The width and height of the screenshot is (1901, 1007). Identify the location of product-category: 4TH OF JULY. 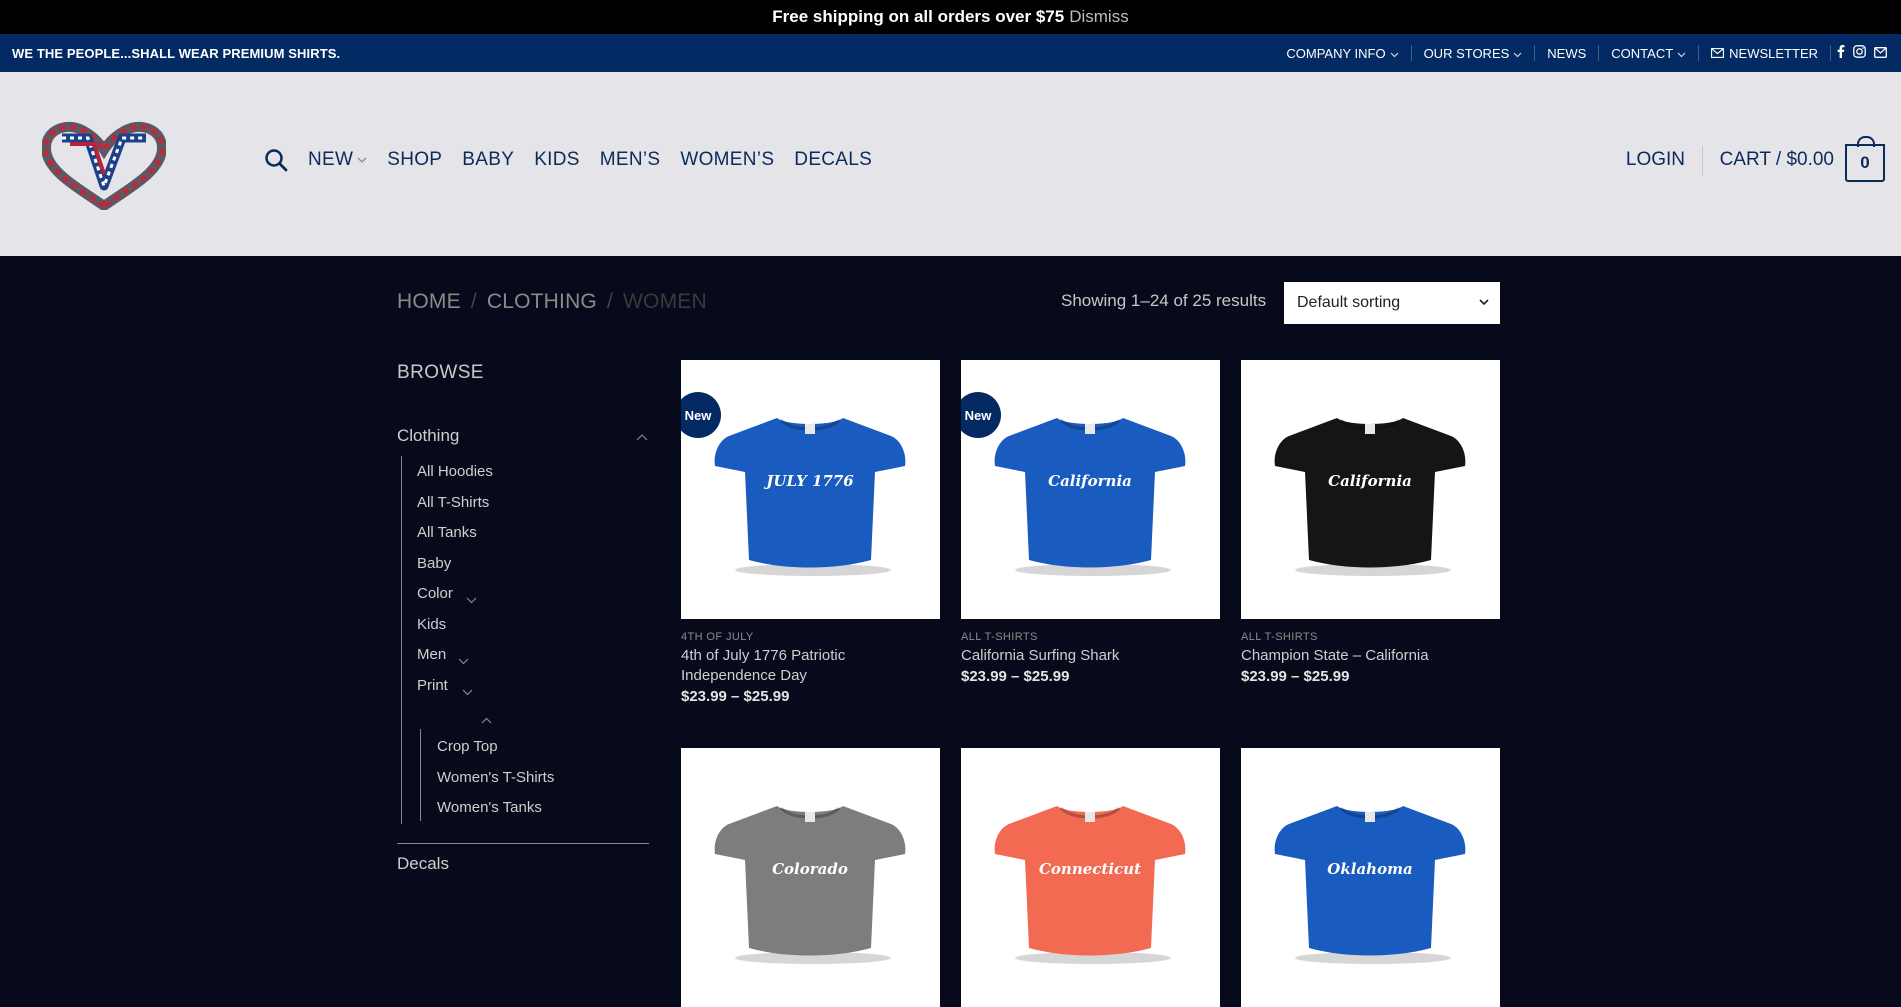
(810, 637).